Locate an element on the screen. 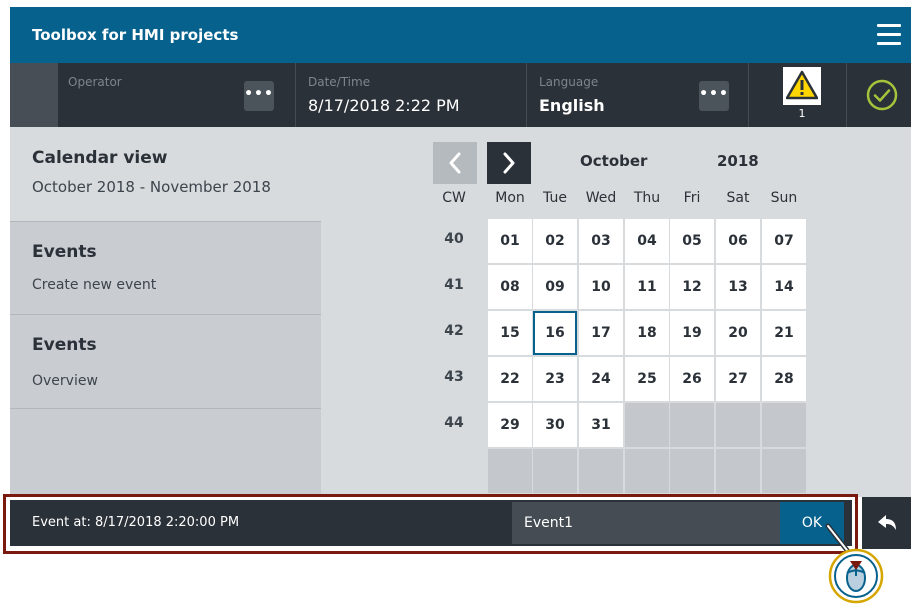 The height and width of the screenshot is (616, 921). alarm-button: 1 is located at coordinates (802, 95).